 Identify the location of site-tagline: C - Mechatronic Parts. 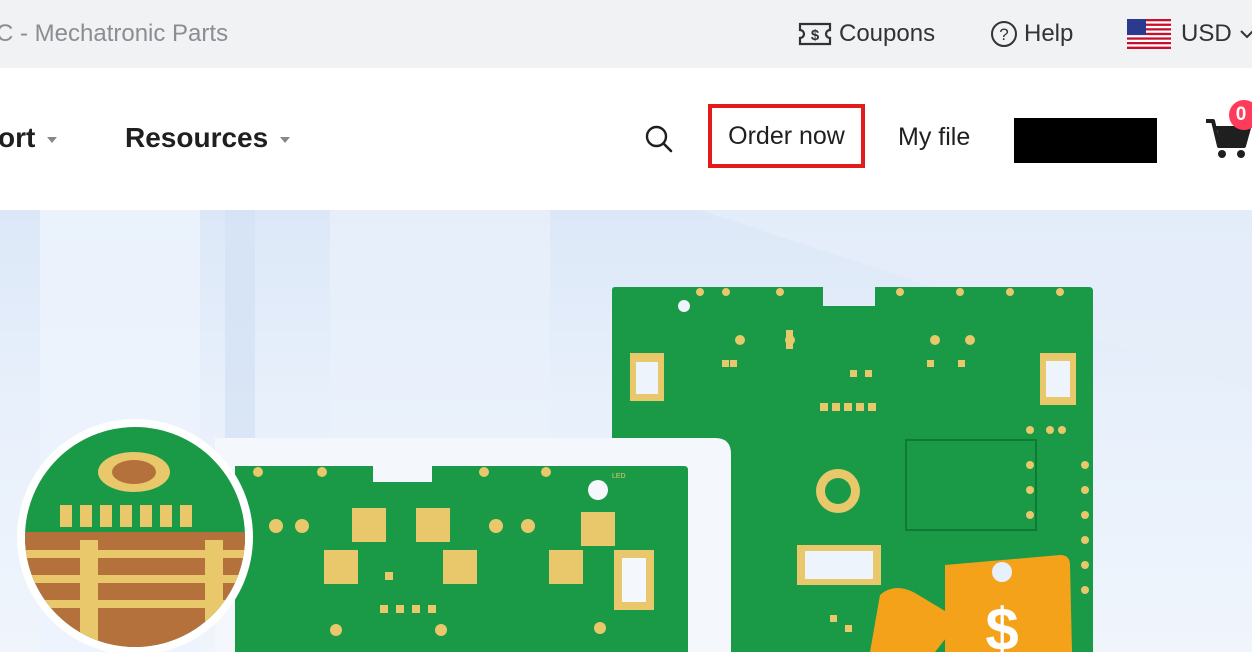
(114, 33).